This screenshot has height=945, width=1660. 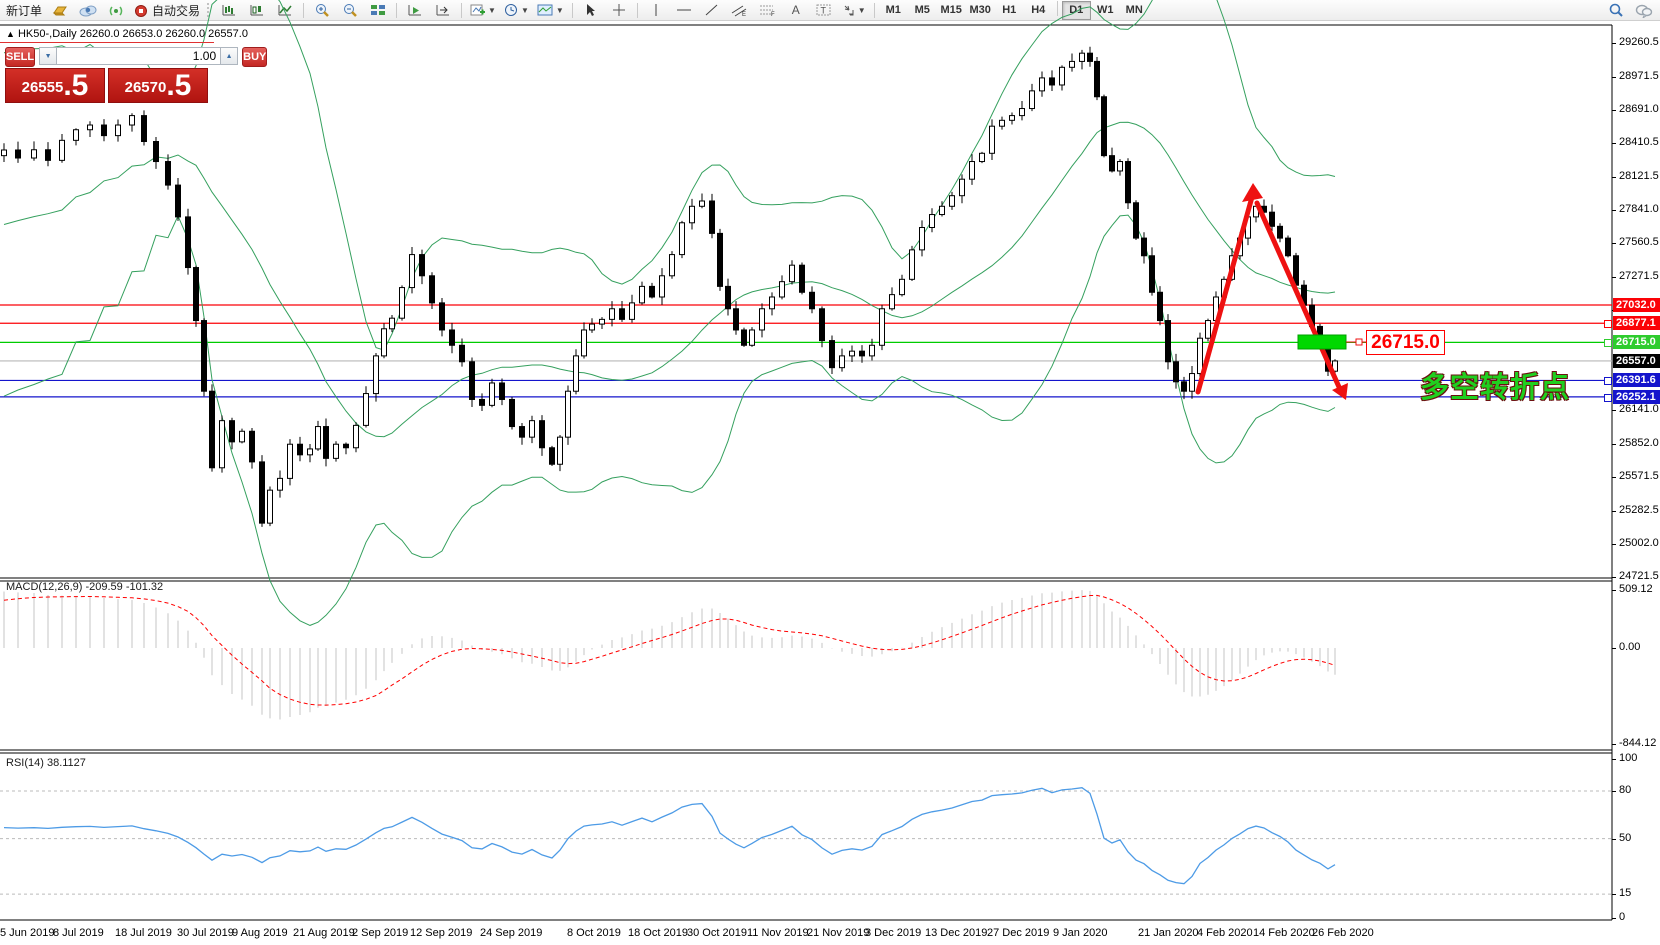 I want to click on rsi-axis-label: 50, so click(x=1625, y=837).